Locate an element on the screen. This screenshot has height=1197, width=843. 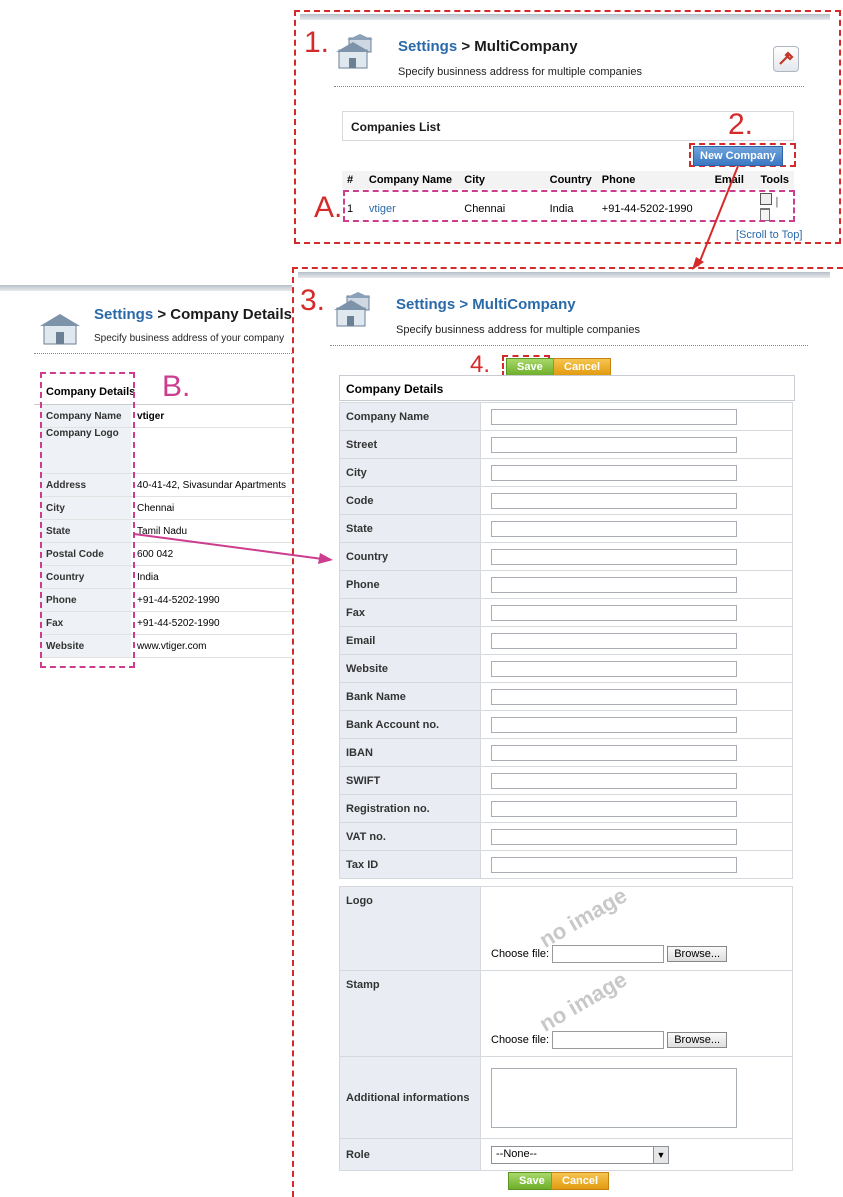
form-row: SWIFT is located at coordinates (566, 780).